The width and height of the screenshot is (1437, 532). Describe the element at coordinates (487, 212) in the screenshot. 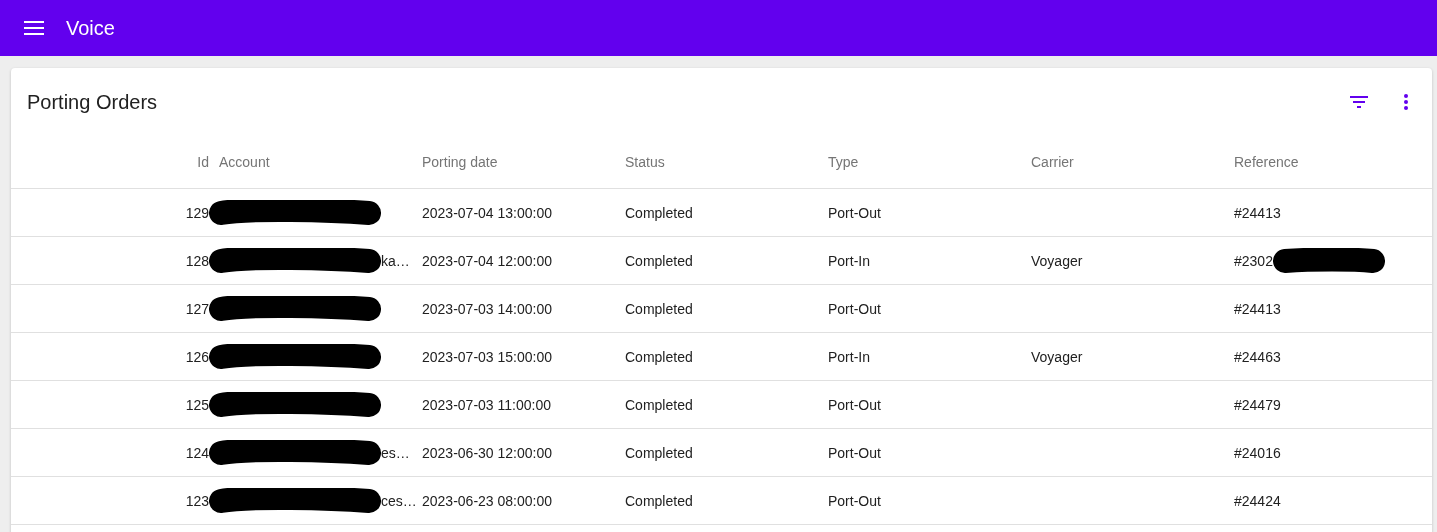

I see `table-cell-text: 2023-07-04 13:00:00` at that location.